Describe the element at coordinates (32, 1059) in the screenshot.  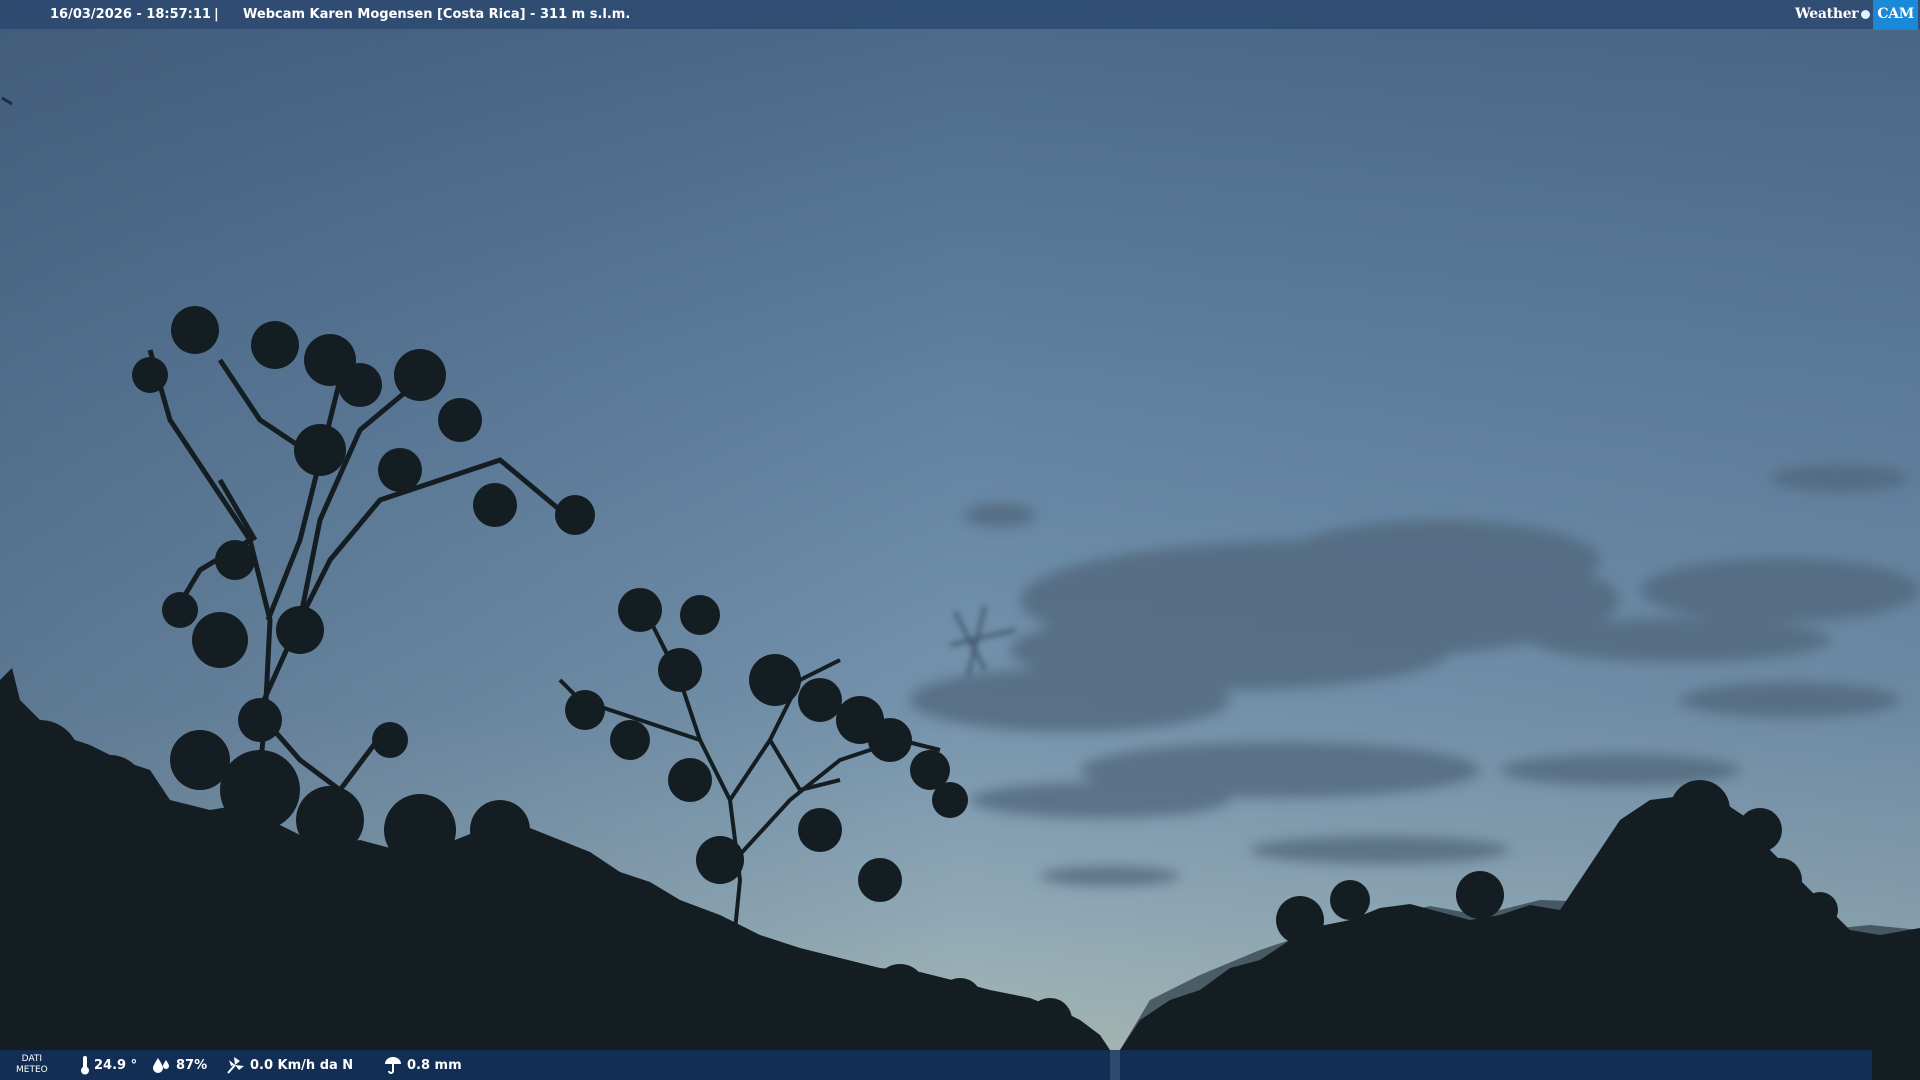
I see `weather-label-line1: DATI` at that location.